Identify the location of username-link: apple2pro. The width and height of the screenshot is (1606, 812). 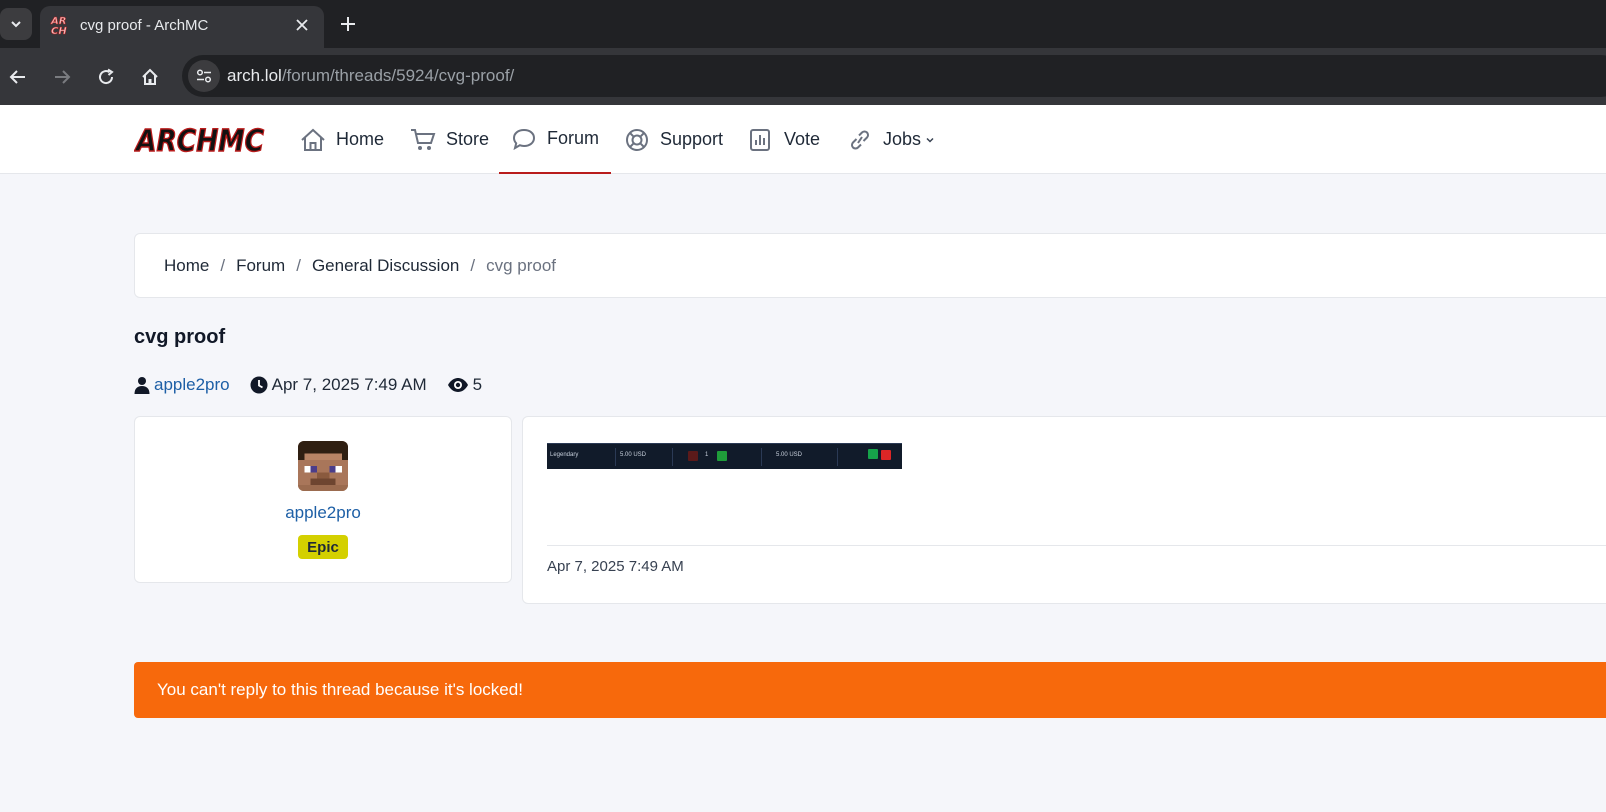
(323, 513).